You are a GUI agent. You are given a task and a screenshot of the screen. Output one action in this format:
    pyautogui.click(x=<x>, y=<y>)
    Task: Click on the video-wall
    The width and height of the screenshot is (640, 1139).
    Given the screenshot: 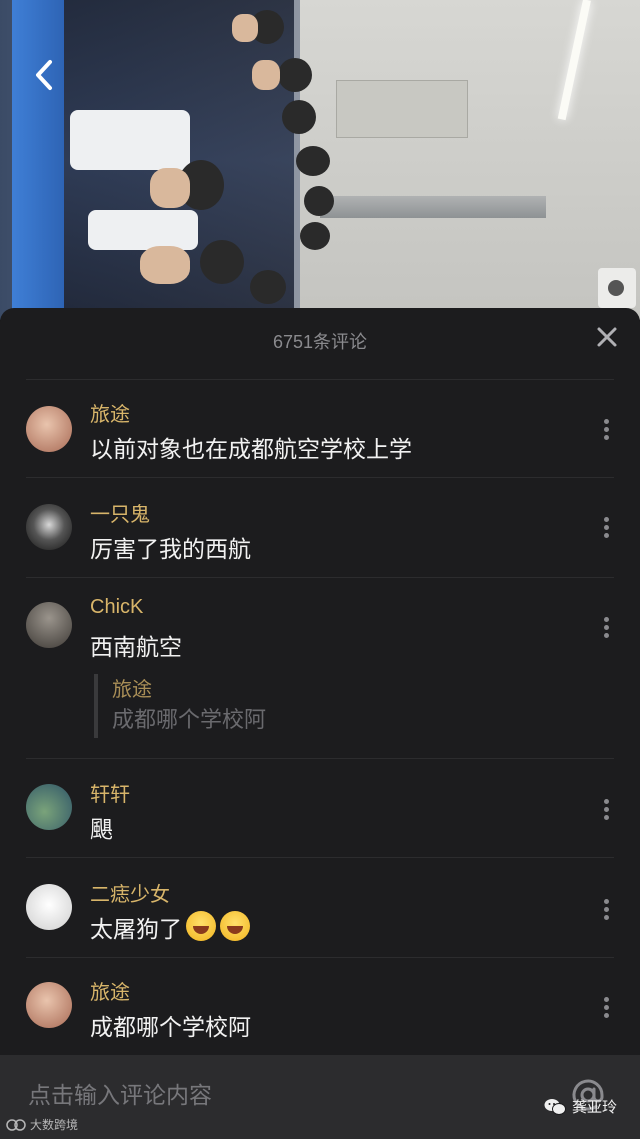 What is the action you would take?
    pyautogui.click(x=470, y=160)
    